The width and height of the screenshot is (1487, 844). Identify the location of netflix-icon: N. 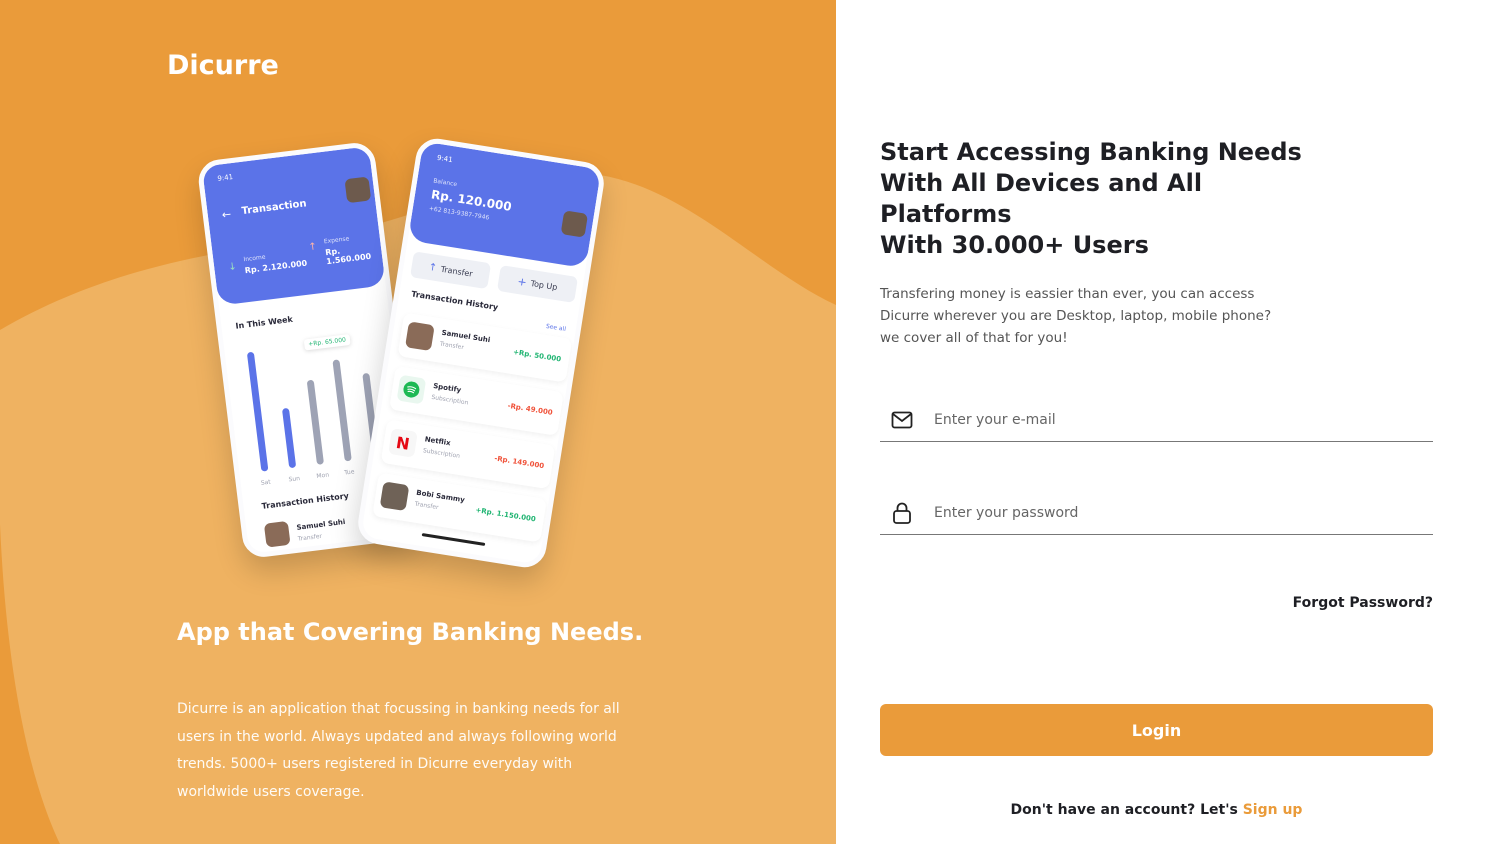
(403, 443).